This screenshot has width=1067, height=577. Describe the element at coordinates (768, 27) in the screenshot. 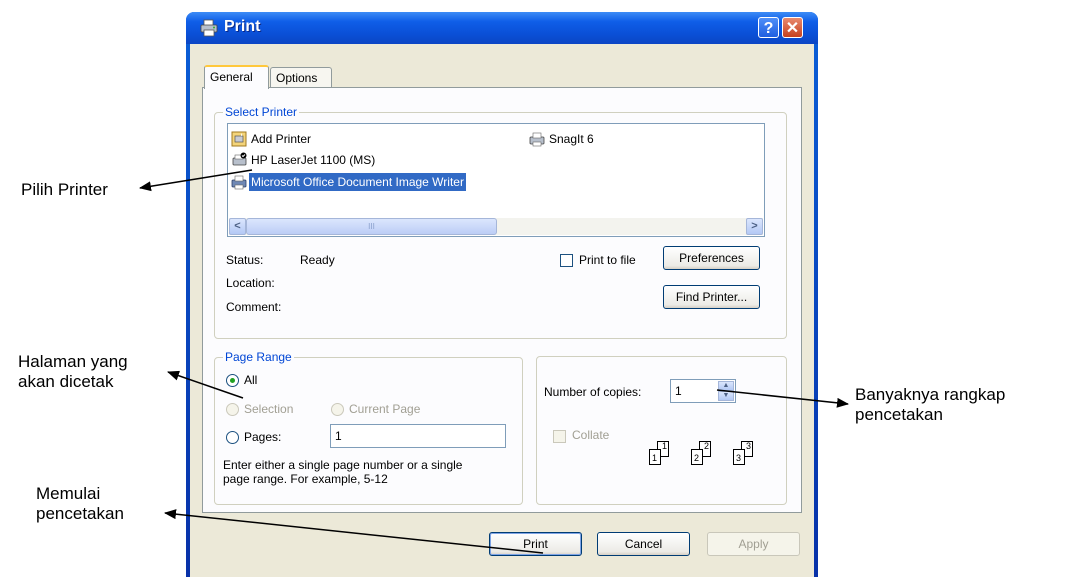

I see `help-button: ?` at that location.